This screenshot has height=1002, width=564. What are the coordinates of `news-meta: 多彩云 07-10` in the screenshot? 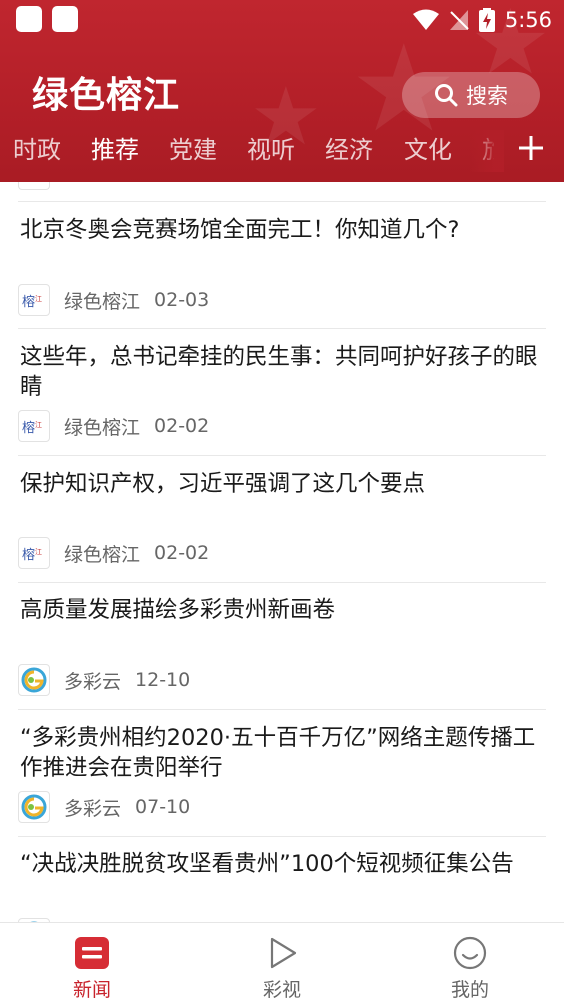 It's located at (104, 807).